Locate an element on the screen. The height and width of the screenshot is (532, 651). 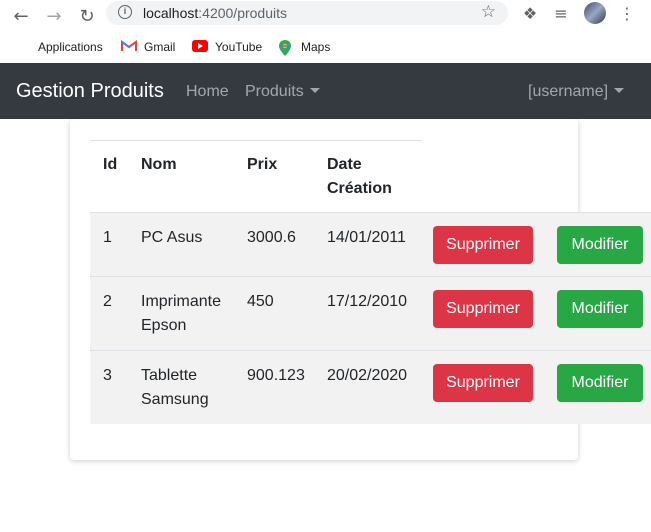
nav-produits-label: Produits is located at coordinates (274, 91).